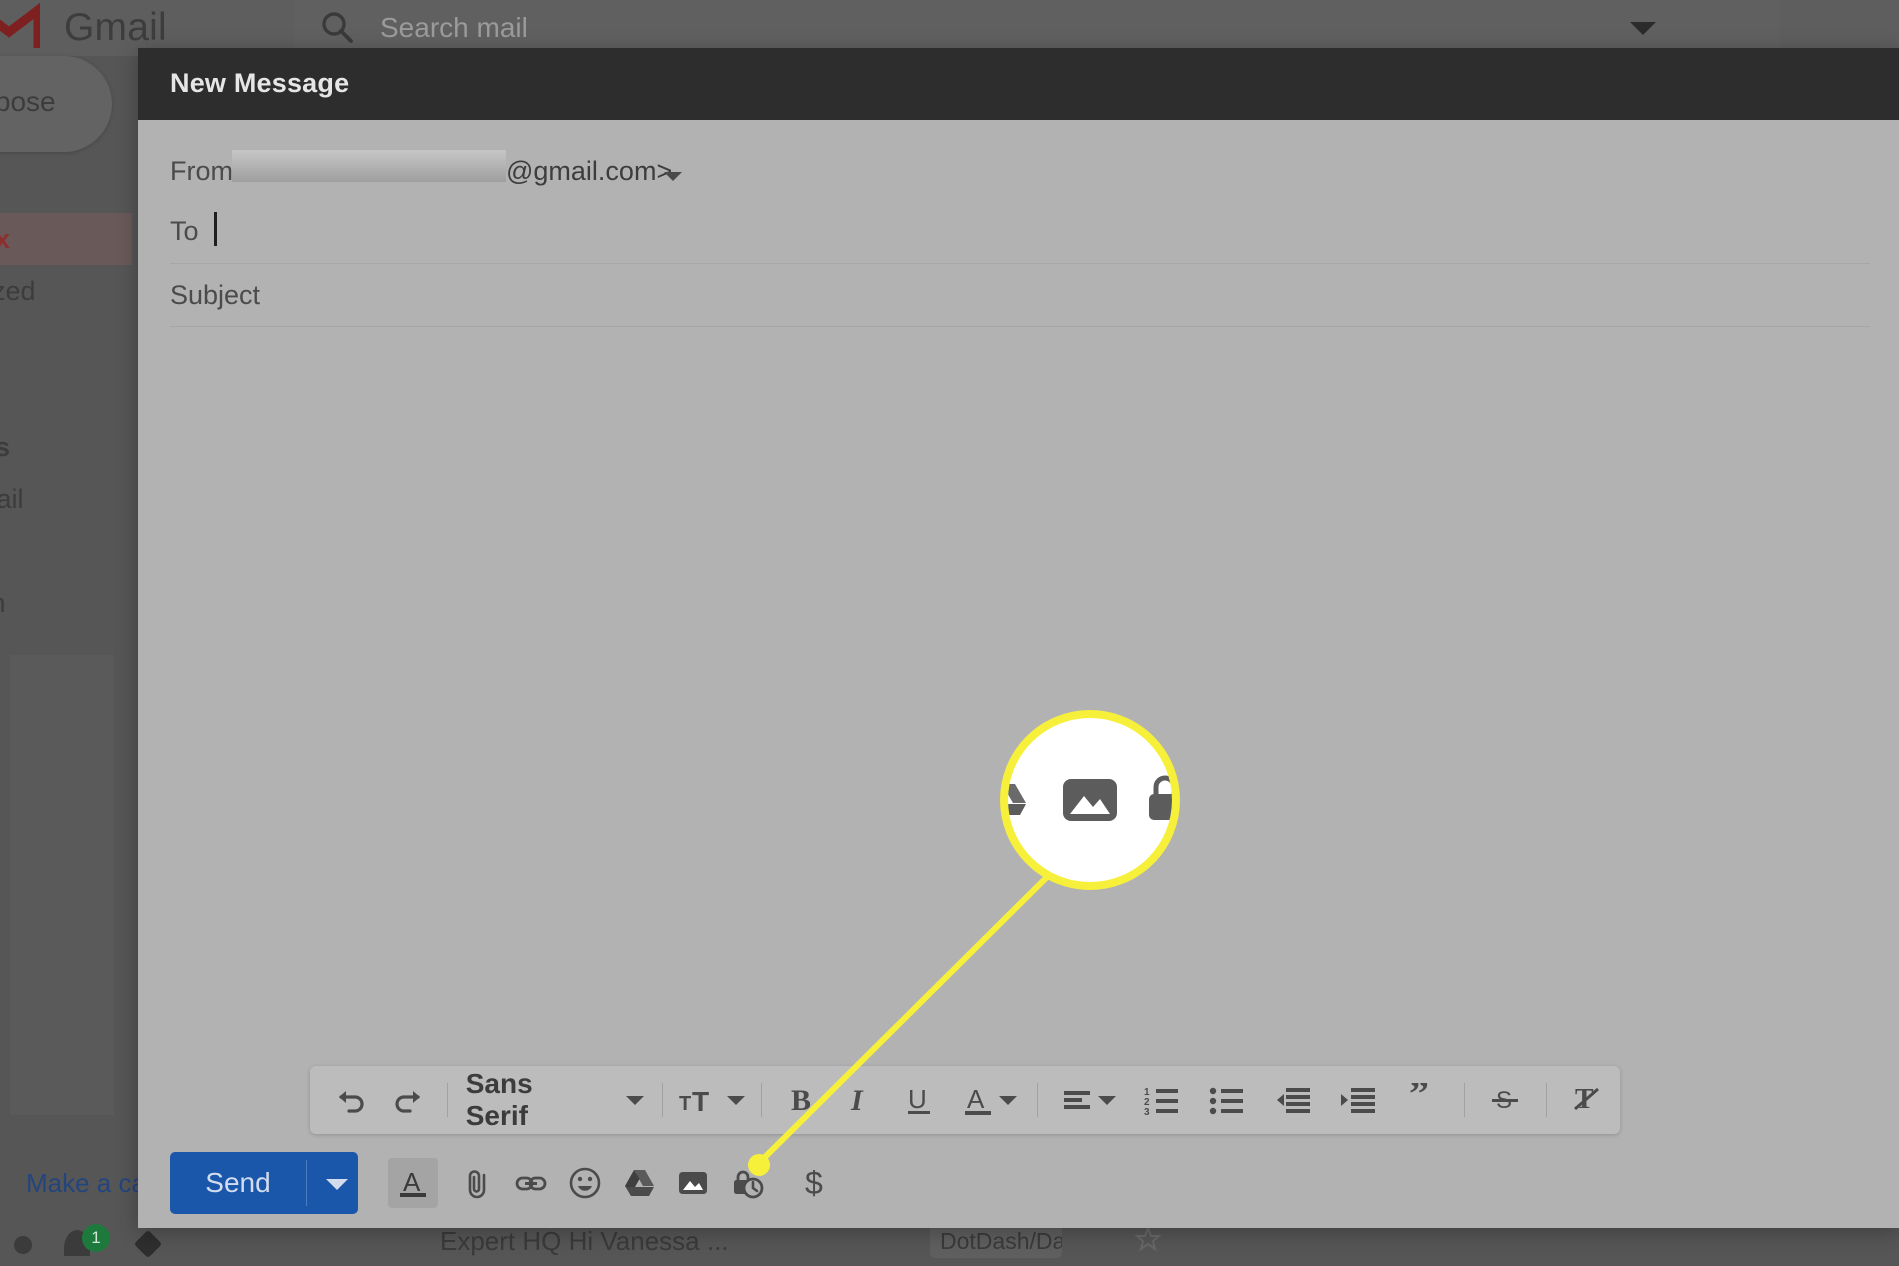 This screenshot has height=1266, width=1899. What do you see at coordinates (215, 295) in the screenshot?
I see `subject-field-label: Subject` at bounding box center [215, 295].